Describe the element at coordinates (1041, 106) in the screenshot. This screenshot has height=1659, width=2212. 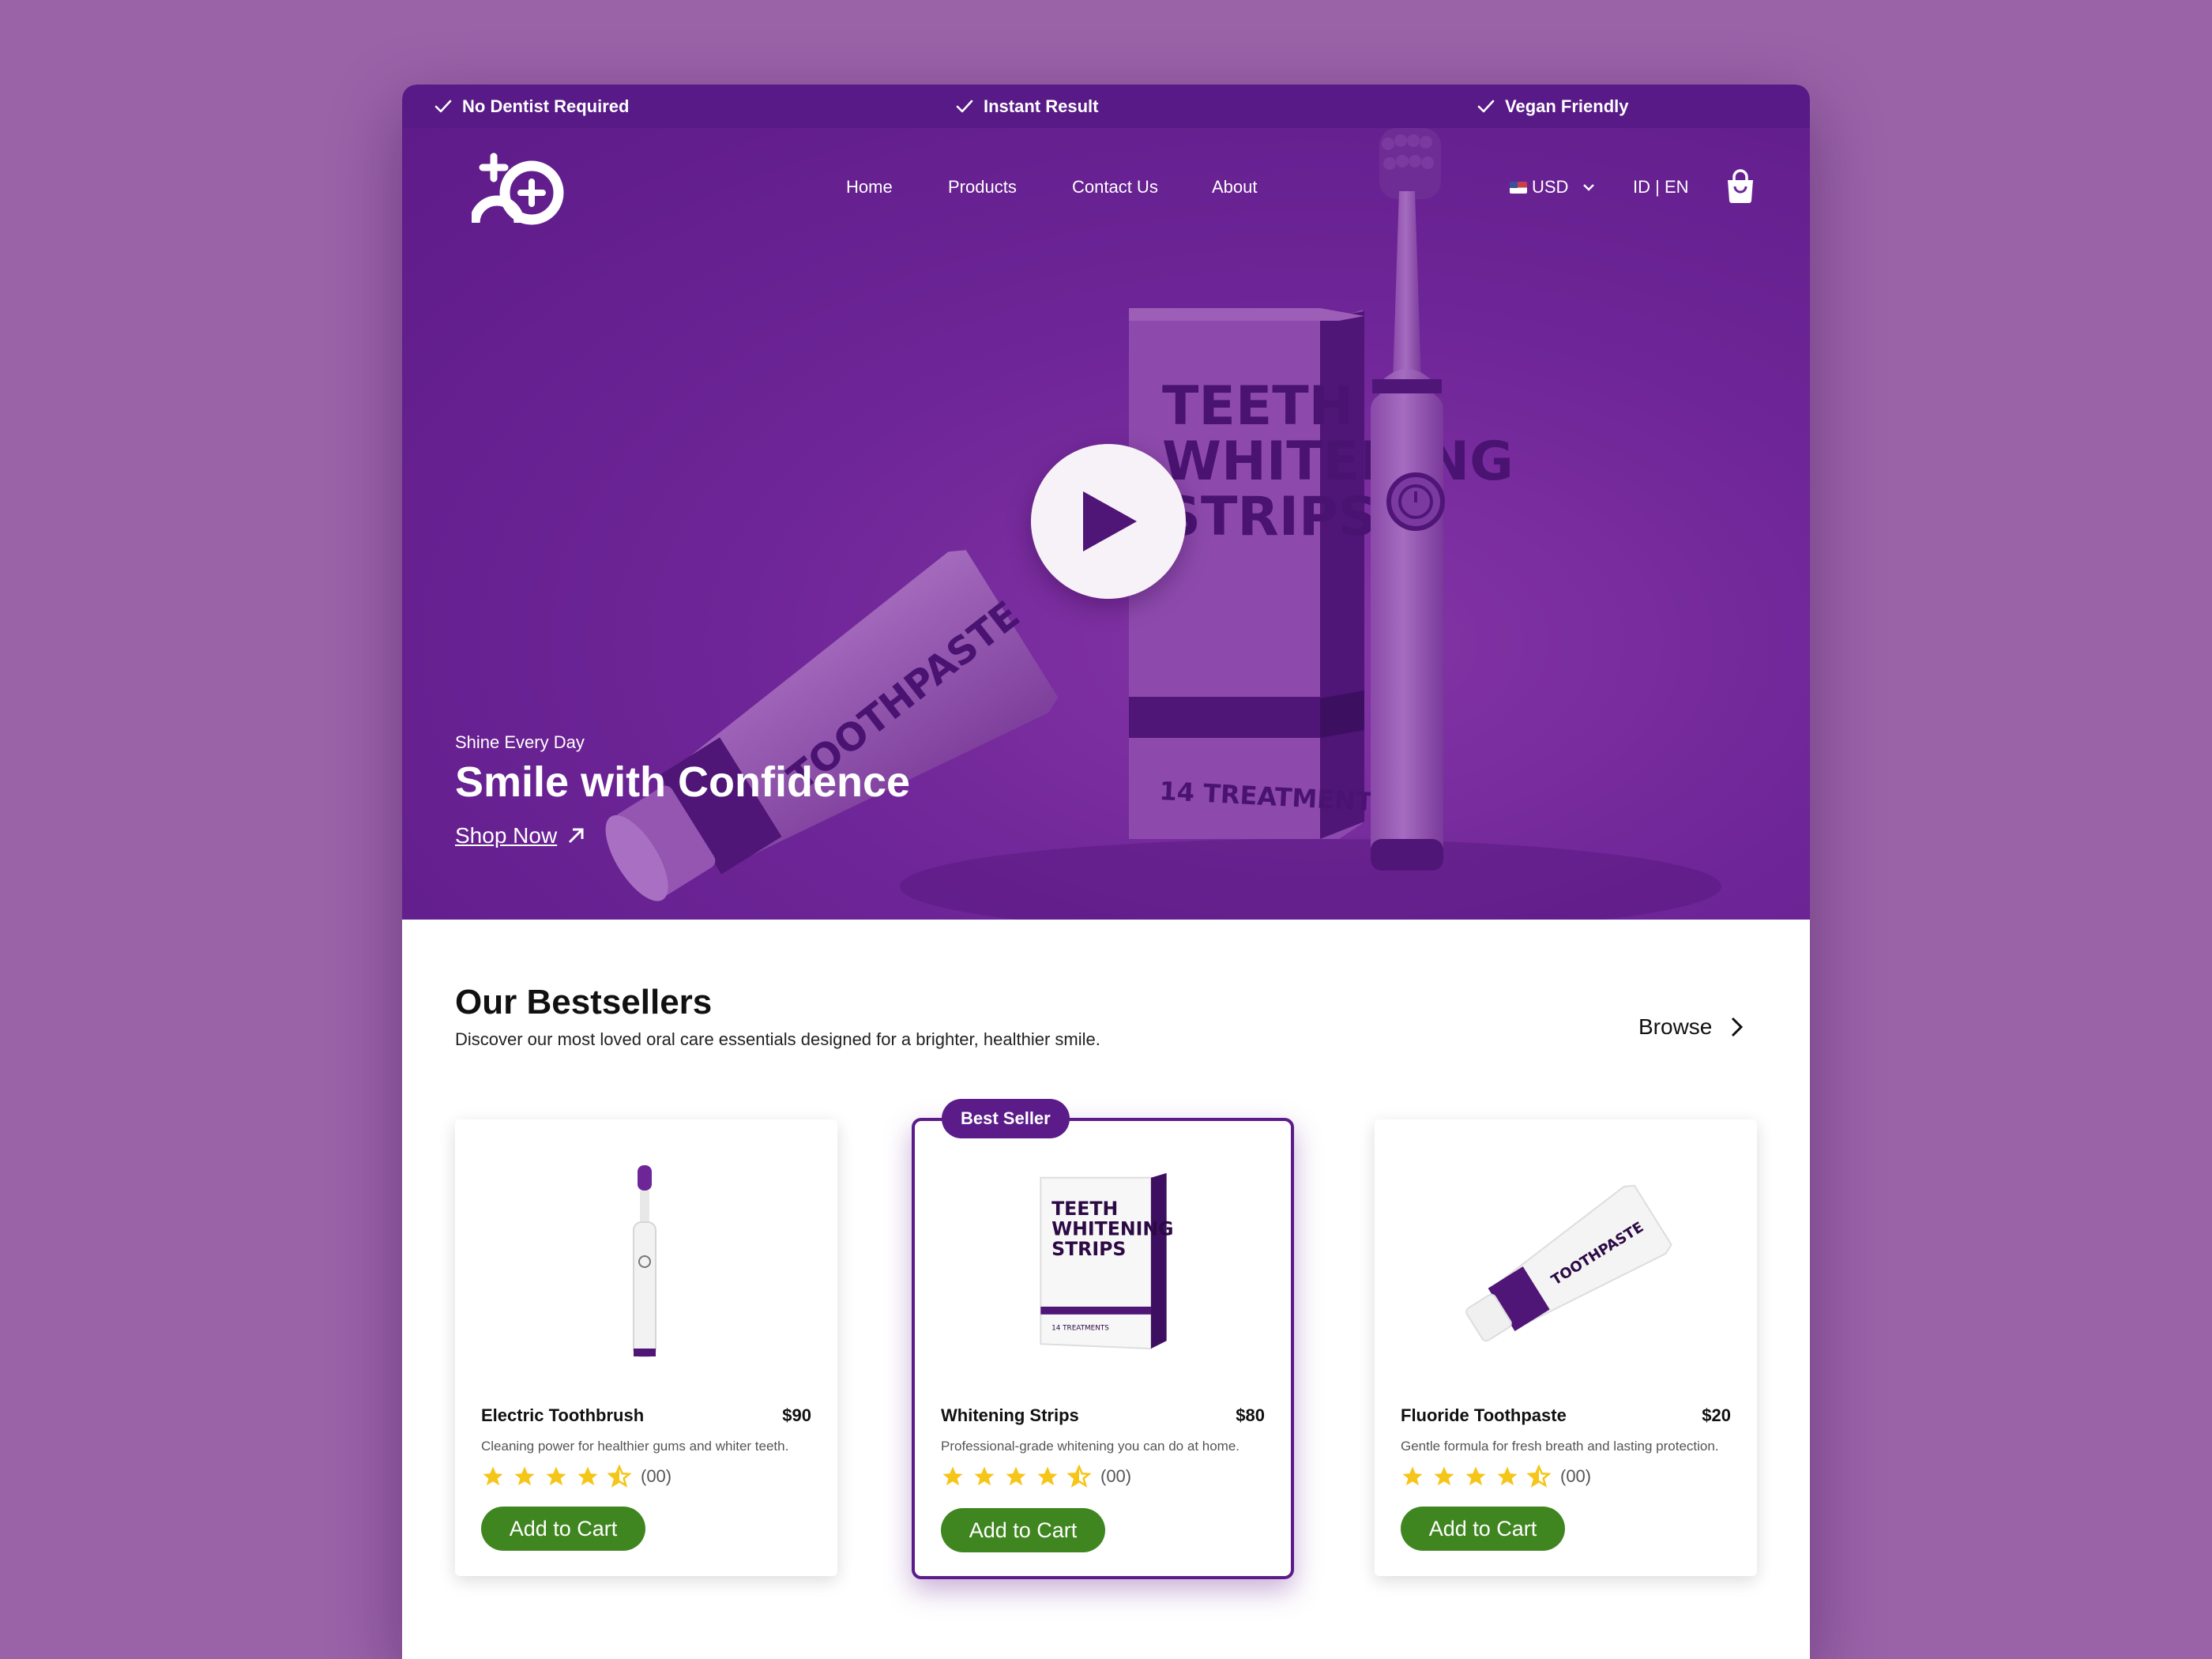
I see `feature-label: Instant Result` at that location.